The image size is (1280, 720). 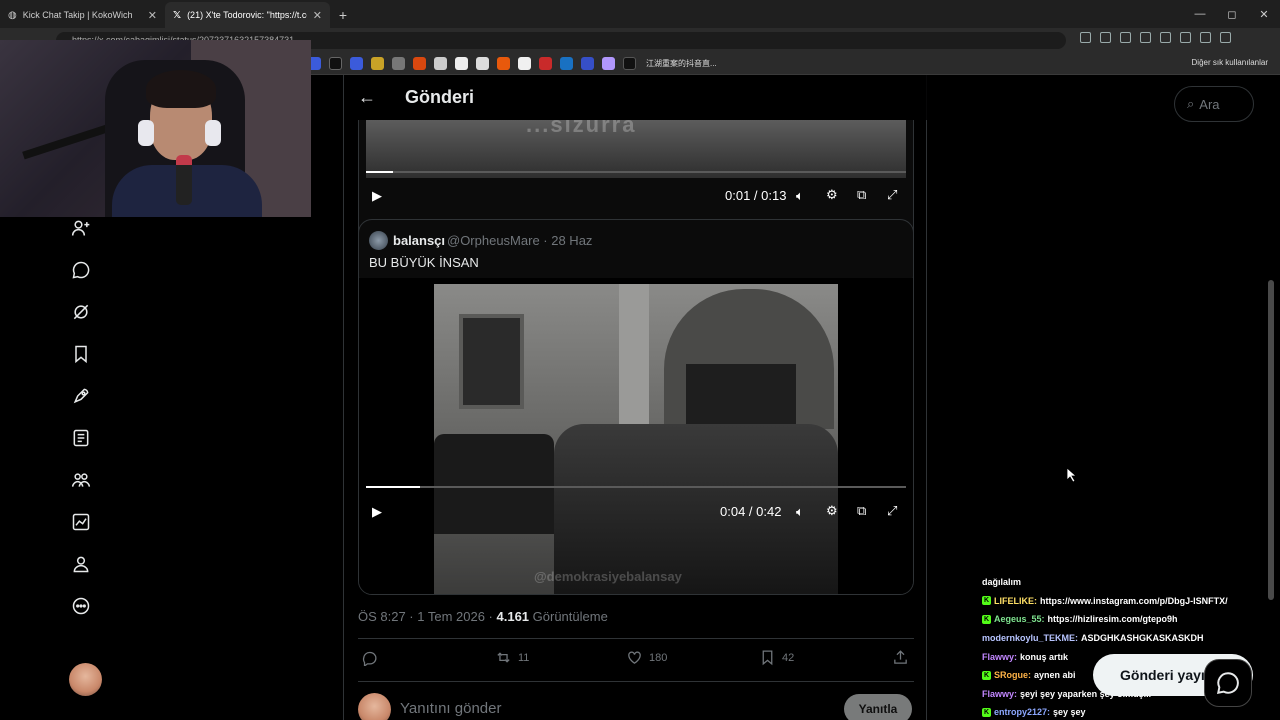 I want to click on extensions-puzzle-icon, so click(x=1205, y=37).